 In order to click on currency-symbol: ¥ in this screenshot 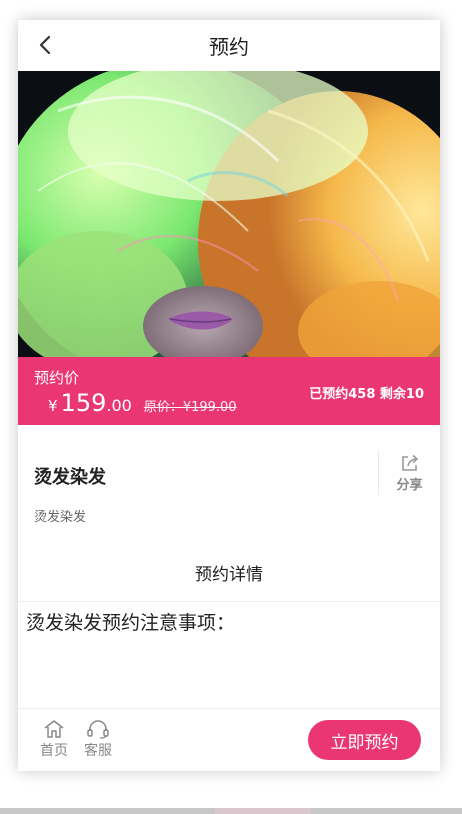, I will do `click(53, 406)`.